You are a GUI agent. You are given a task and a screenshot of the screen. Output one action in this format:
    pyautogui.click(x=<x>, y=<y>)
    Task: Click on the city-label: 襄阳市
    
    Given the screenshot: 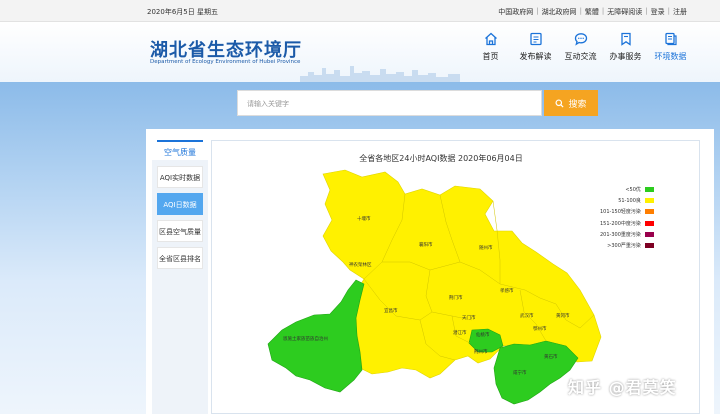 What is the action you would take?
    pyautogui.click(x=426, y=245)
    